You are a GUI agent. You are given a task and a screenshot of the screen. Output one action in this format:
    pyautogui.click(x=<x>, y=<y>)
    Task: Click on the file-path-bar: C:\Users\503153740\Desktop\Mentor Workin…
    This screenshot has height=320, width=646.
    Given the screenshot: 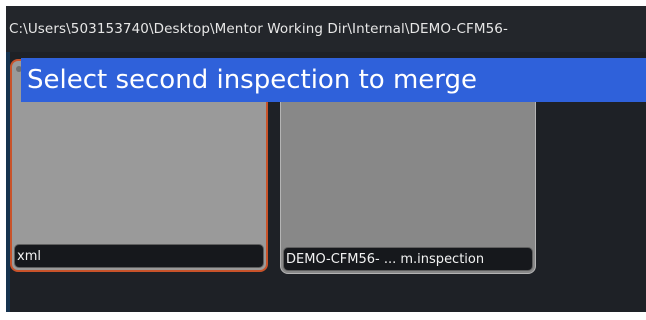 What is the action you would take?
    pyautogui.click(x=326, y=29)
    